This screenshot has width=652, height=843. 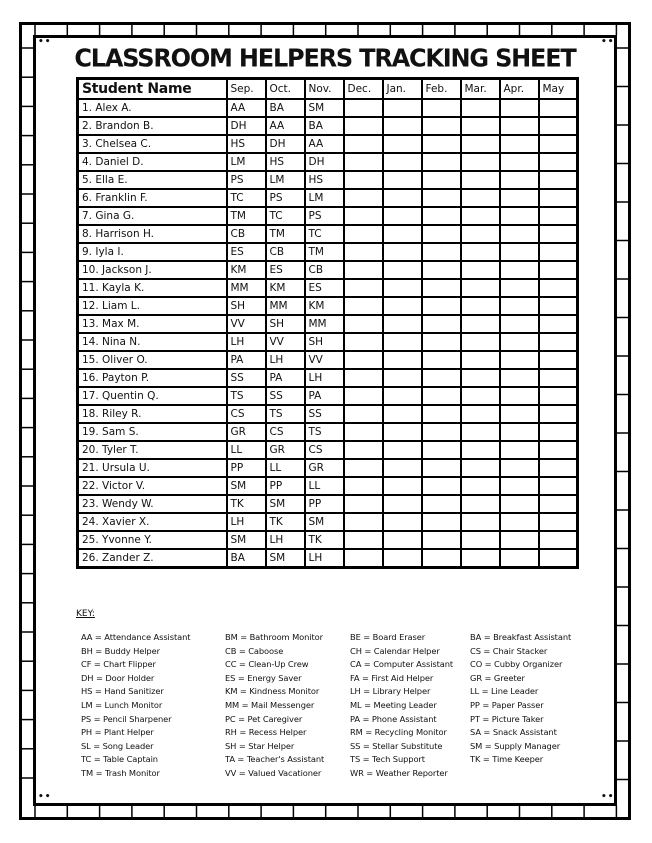 What do you see at coordinates (285, 540) in the screenshot?
I see `helper-code-cell: LH` at bounding box center [285, 540].